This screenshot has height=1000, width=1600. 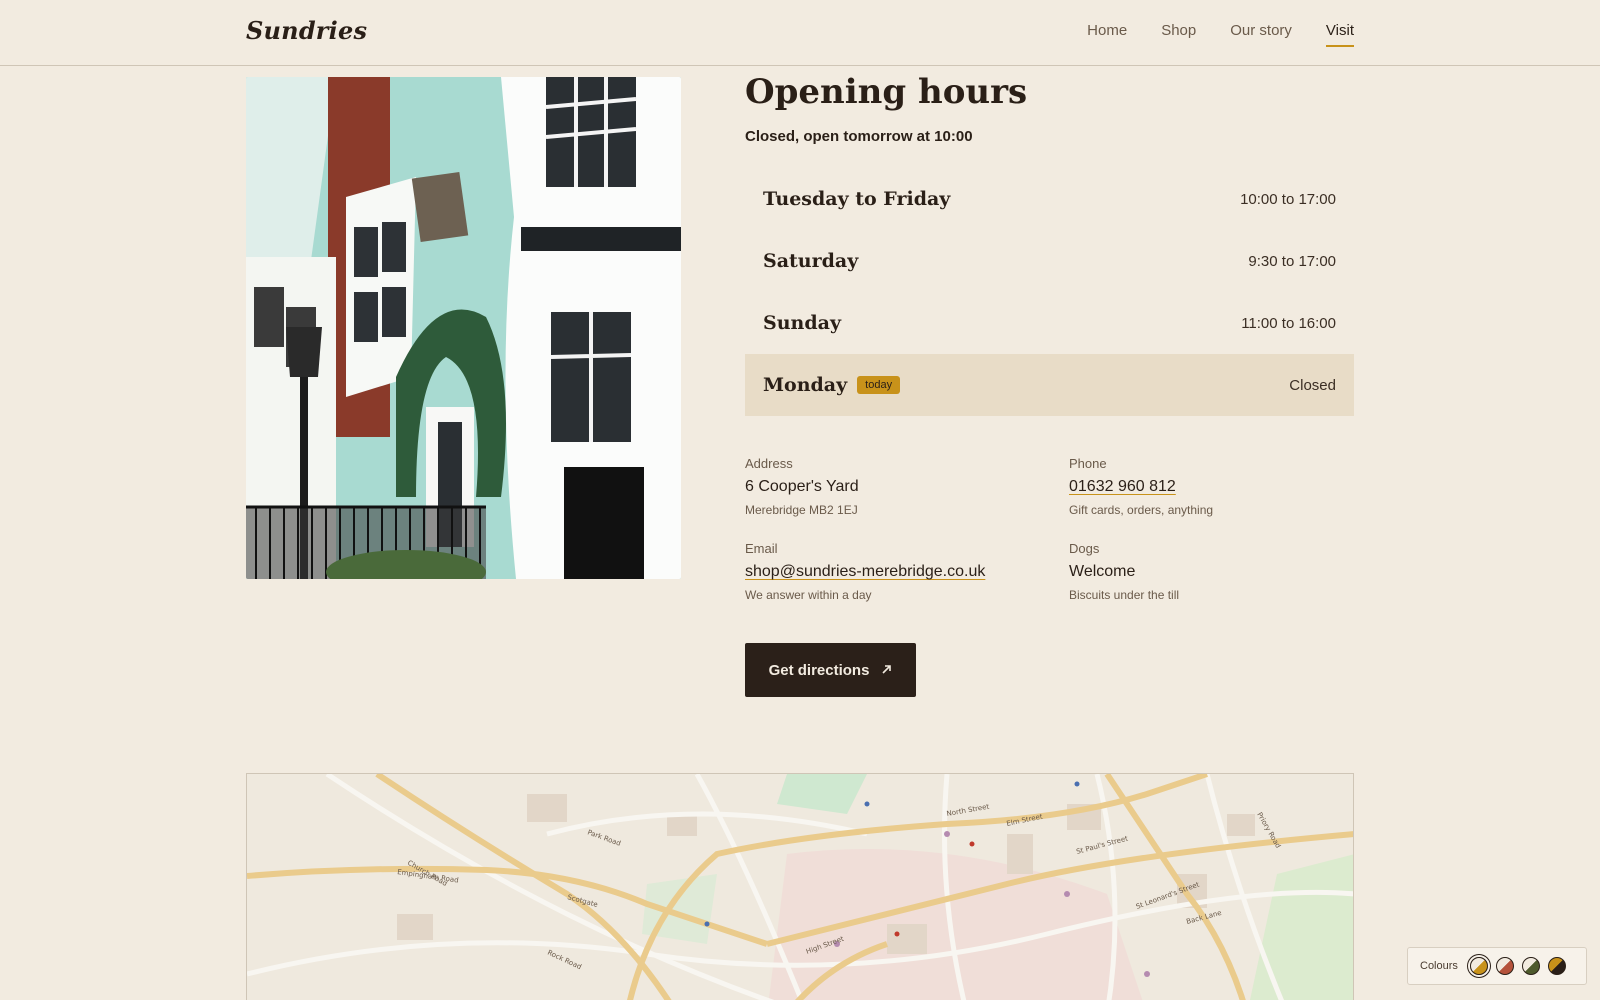 What do you see at coordinates (865, 572) in the screenshot?
I see `email-link: shop@sundries-merebridge.co.uk` at bounding box center [865, 572].